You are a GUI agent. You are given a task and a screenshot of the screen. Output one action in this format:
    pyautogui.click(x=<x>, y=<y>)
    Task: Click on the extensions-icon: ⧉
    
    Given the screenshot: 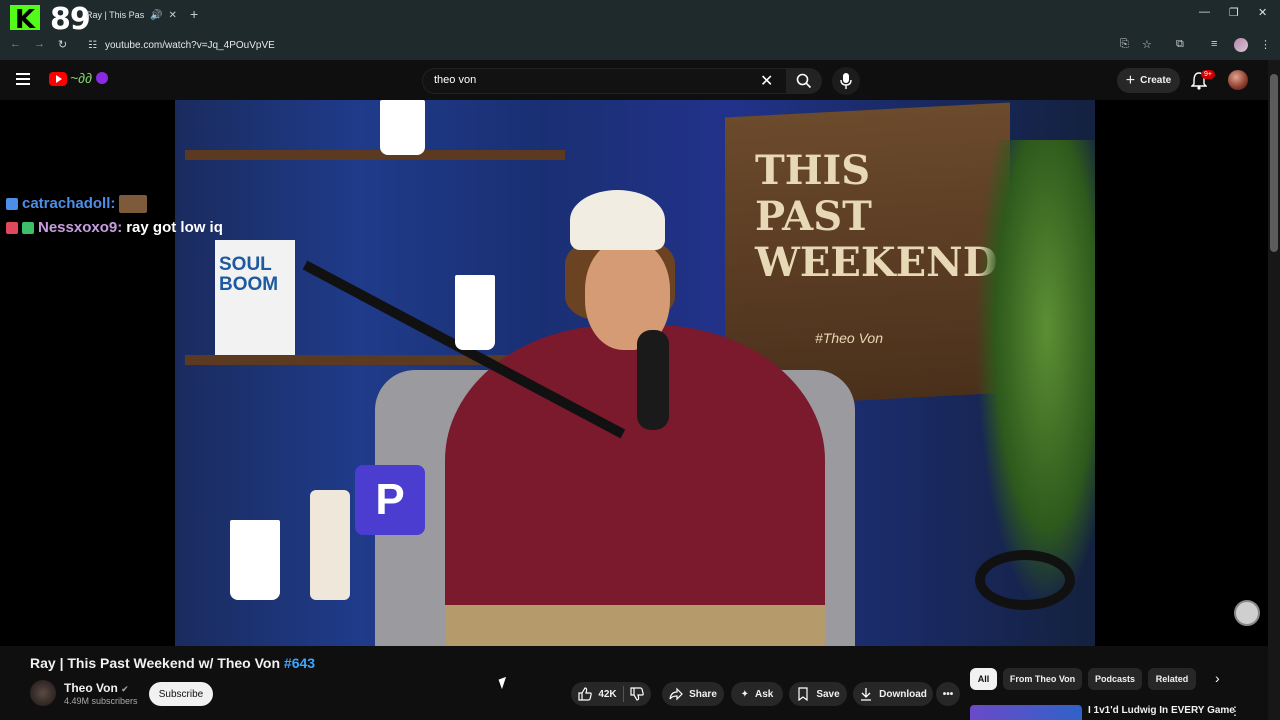 What is the action you would take?
    pyautogui.click(x=1180, y=44)
    